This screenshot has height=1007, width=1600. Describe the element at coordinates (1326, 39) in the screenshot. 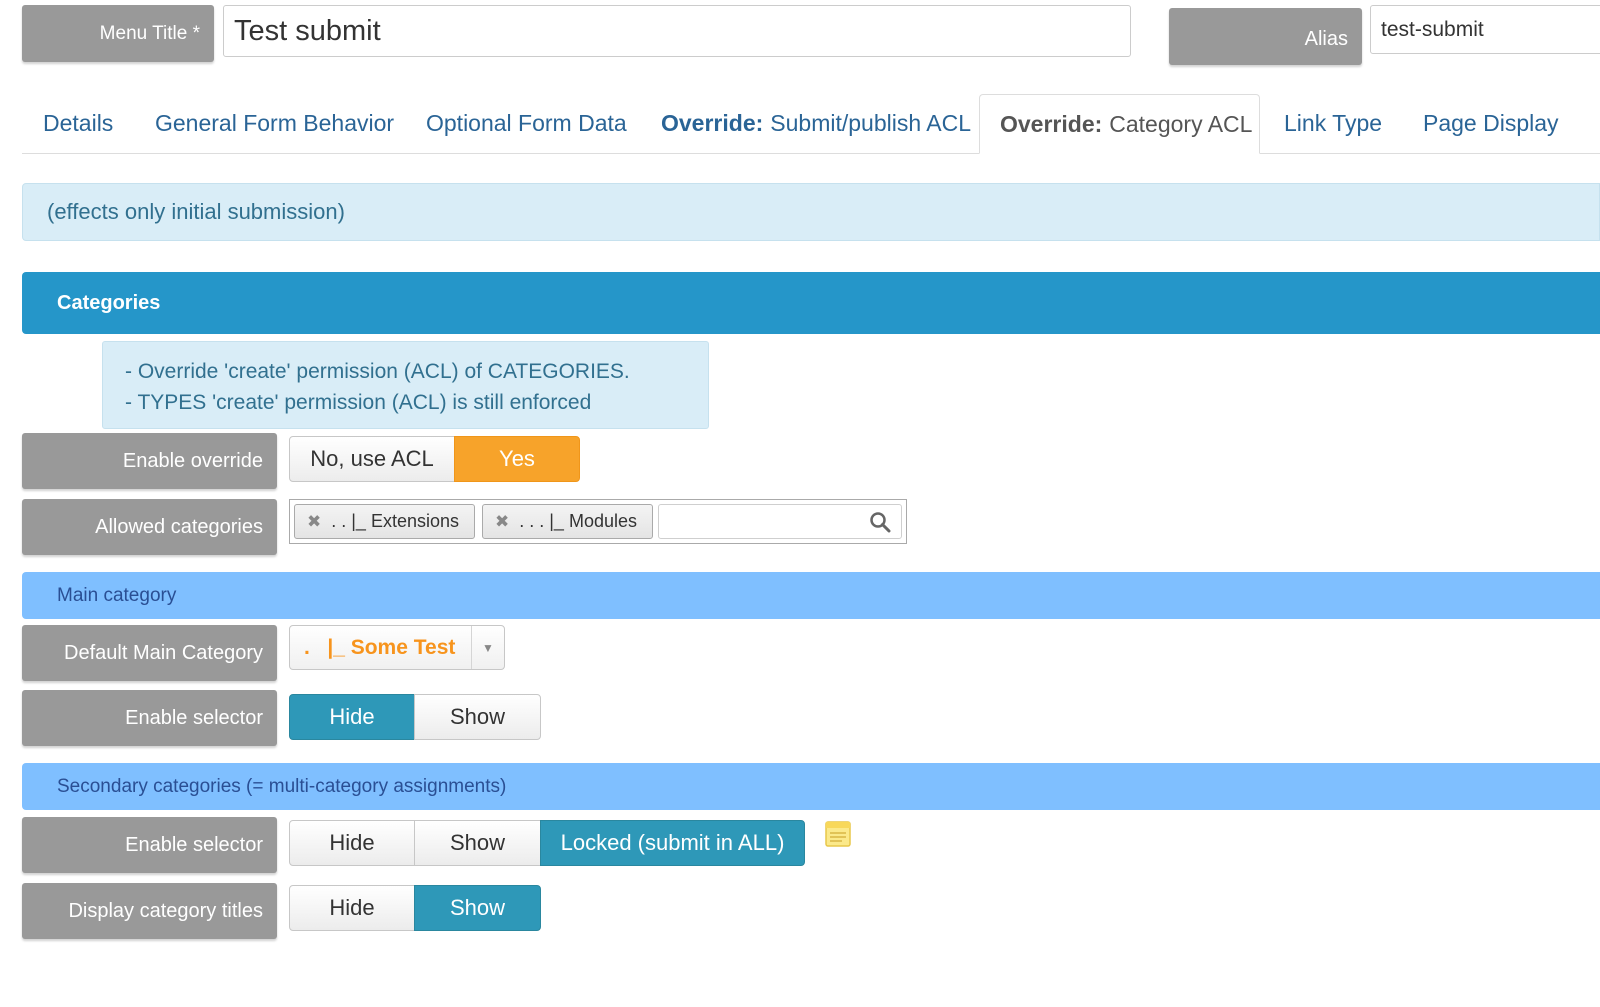

I see `alias-label-text: Alias` at that location.